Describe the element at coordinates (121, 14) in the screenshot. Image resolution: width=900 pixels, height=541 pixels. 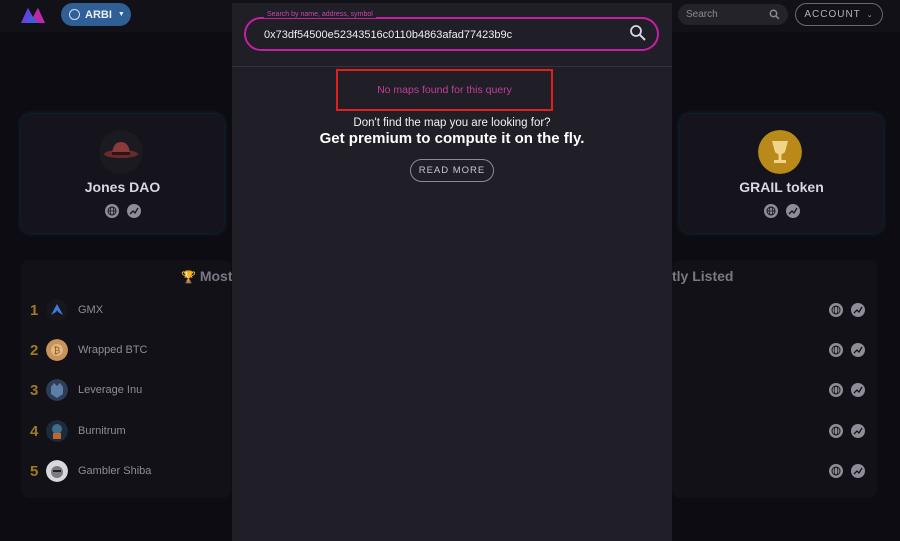
I see `chevron-down-icon: ▼` at that location.